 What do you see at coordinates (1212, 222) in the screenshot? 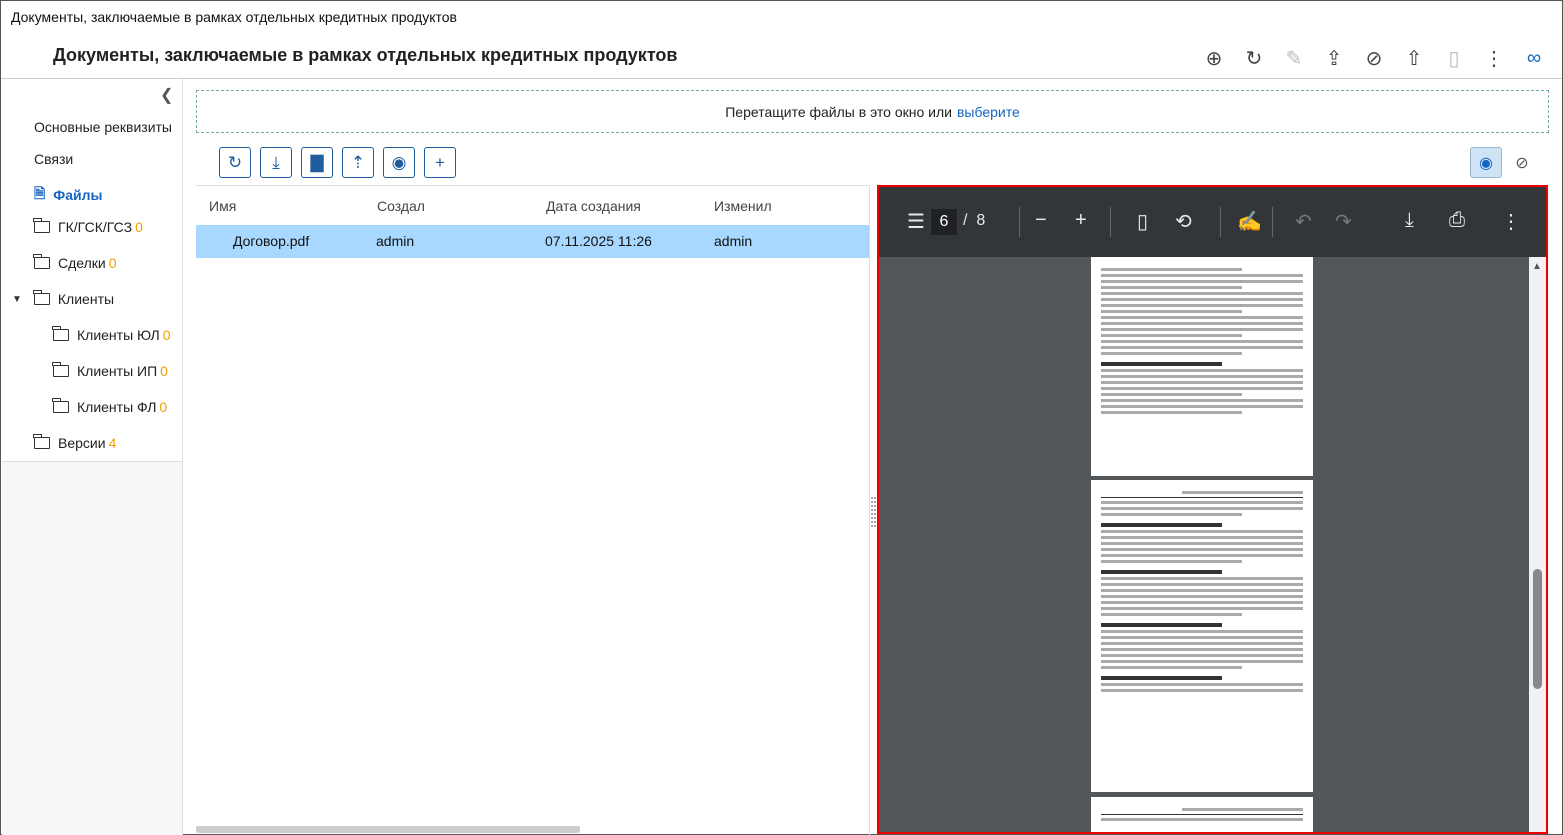
I see `pdf-toolbar: ☰ 6 / 8 − + ▯ ⟲ ✍ ↶ ↷ ⤓ ⎙ ⋮` at bounding box center [1212, 222].